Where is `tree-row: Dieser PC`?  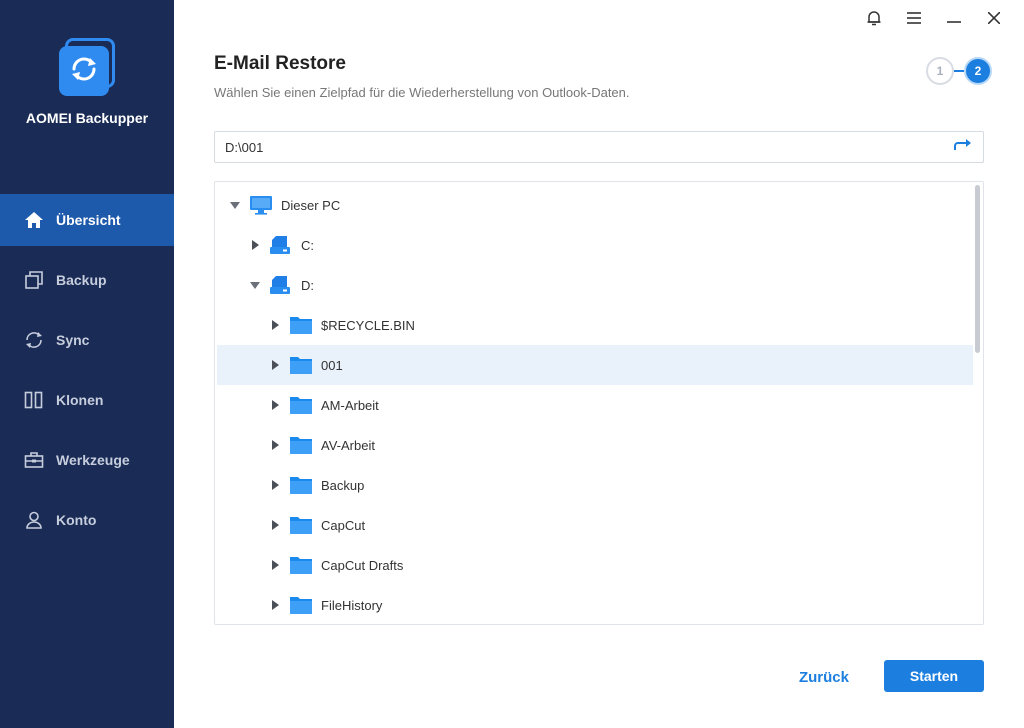 tree-row: Dieser PC is located at coordinates (595, 205).